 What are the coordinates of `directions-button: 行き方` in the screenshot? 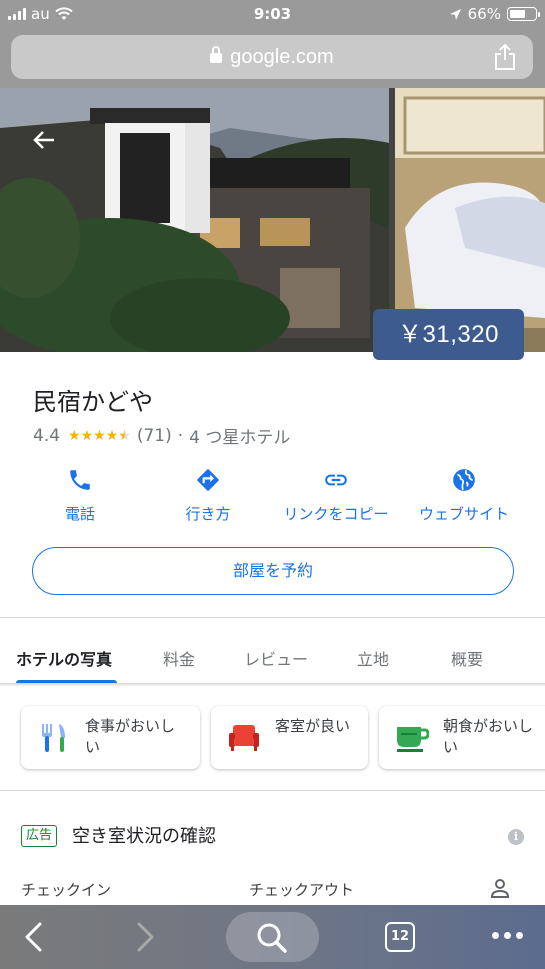 It's located at (208, 493).